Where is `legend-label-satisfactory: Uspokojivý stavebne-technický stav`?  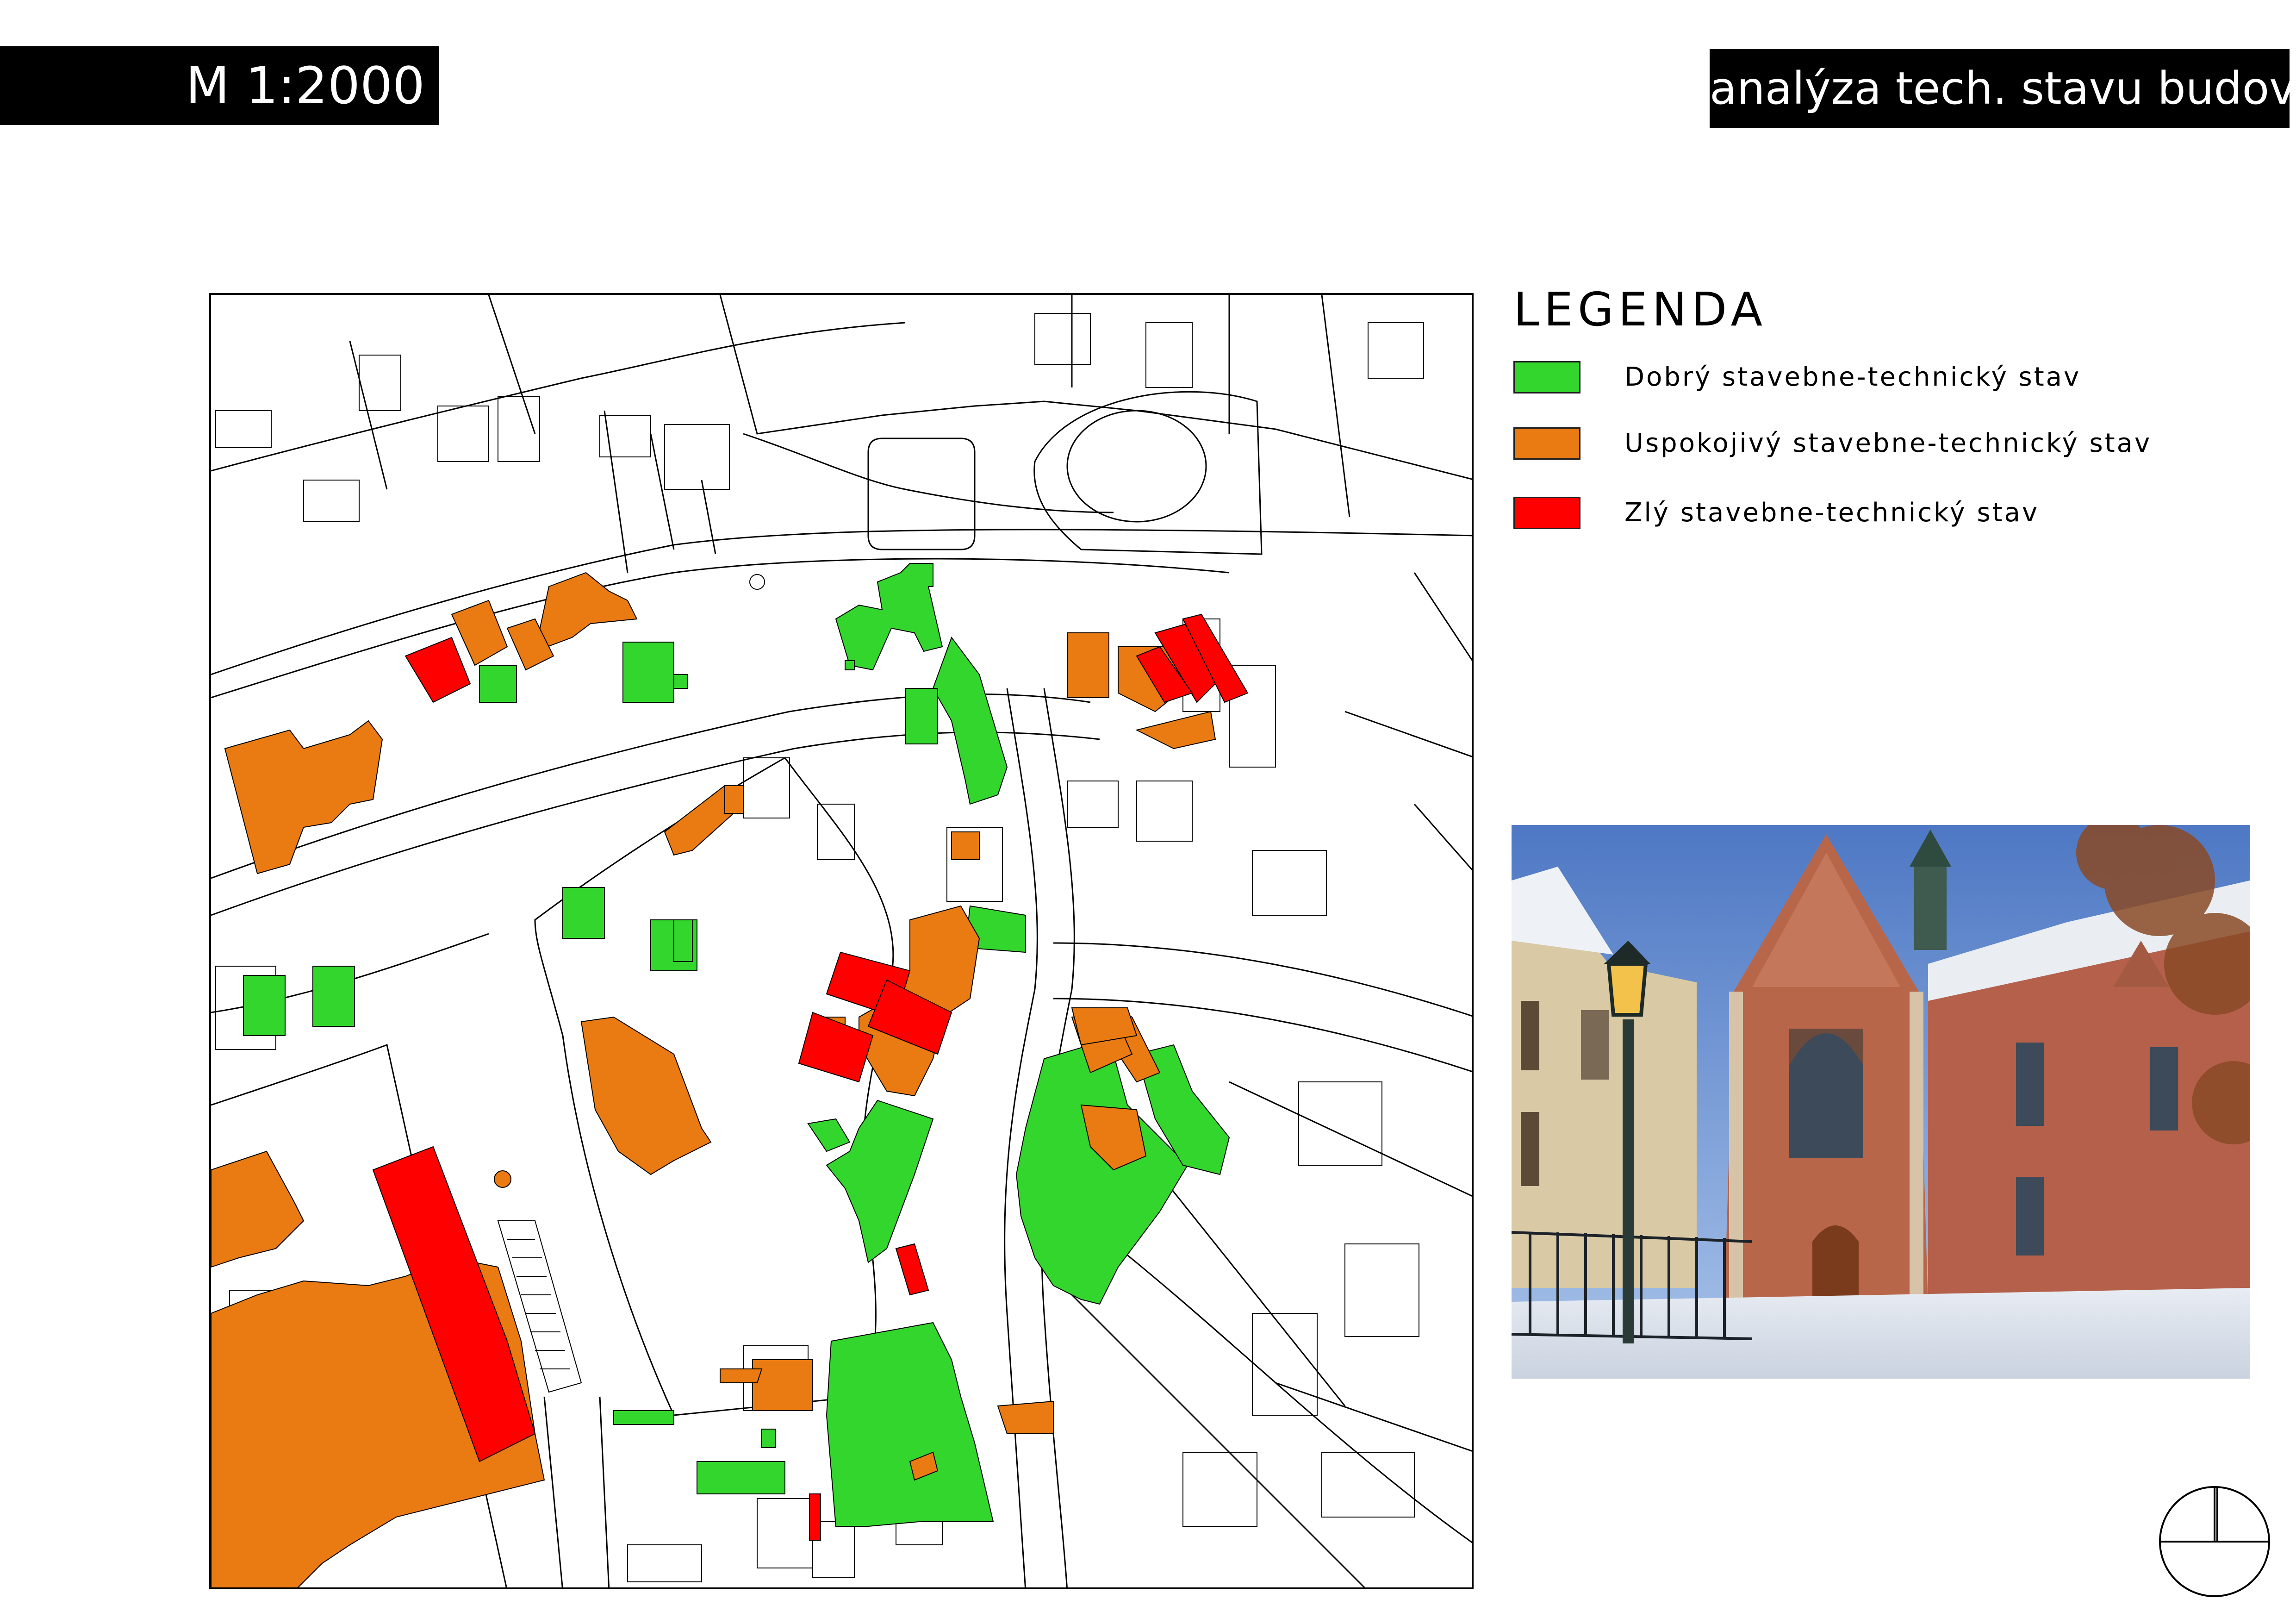 legend-label-satisfactory: Uspokojivý stavebne-technický stav is located at coordinates (1888, 443).